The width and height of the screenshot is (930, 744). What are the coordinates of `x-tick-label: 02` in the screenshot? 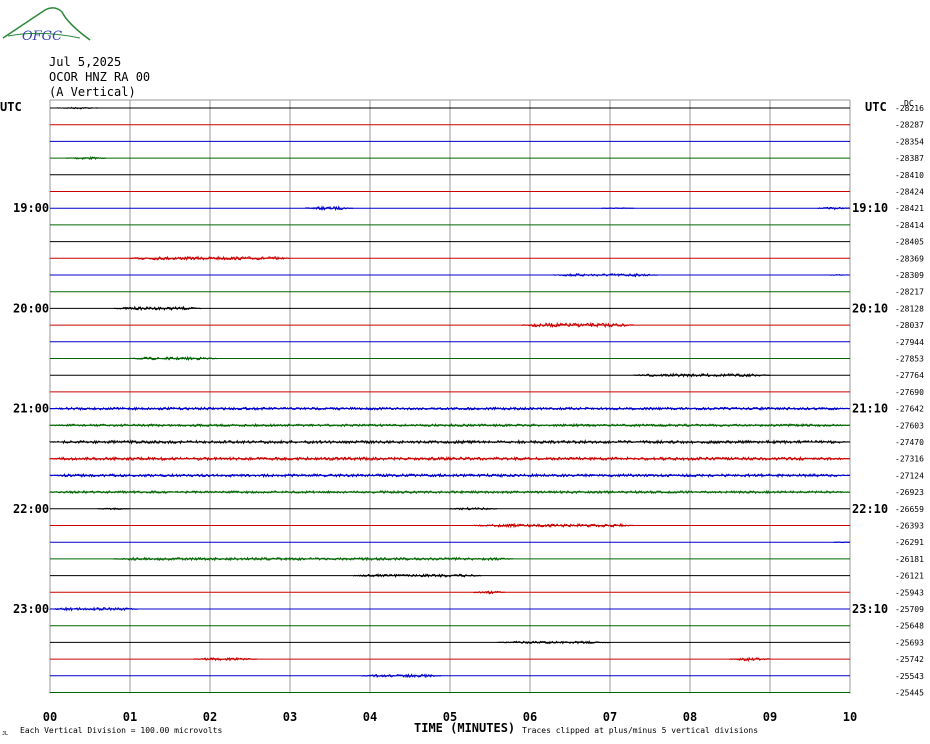 It's located at (210, 717).